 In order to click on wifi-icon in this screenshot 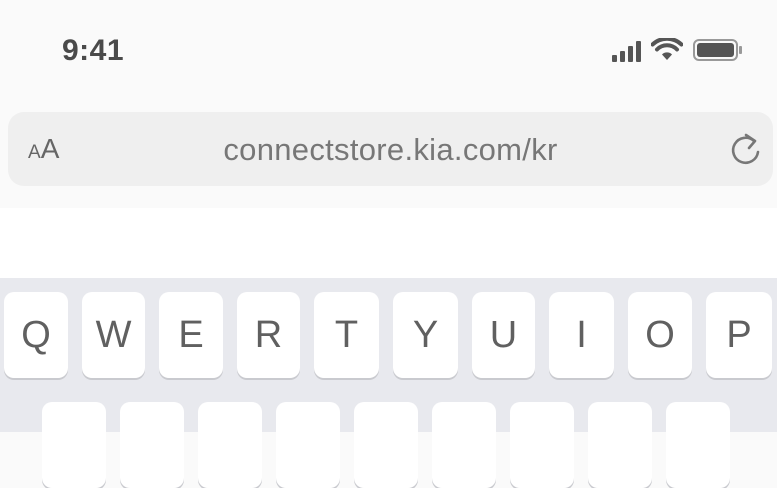, I will do `click(667, 50)`.